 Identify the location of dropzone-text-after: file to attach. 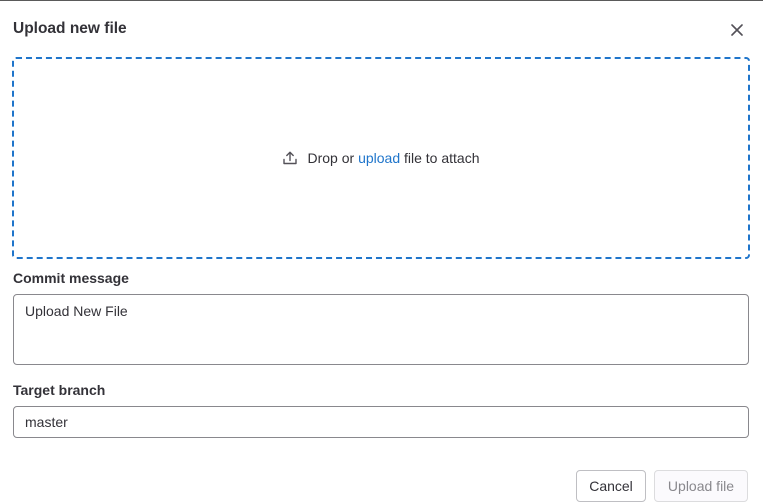
(440, 158).